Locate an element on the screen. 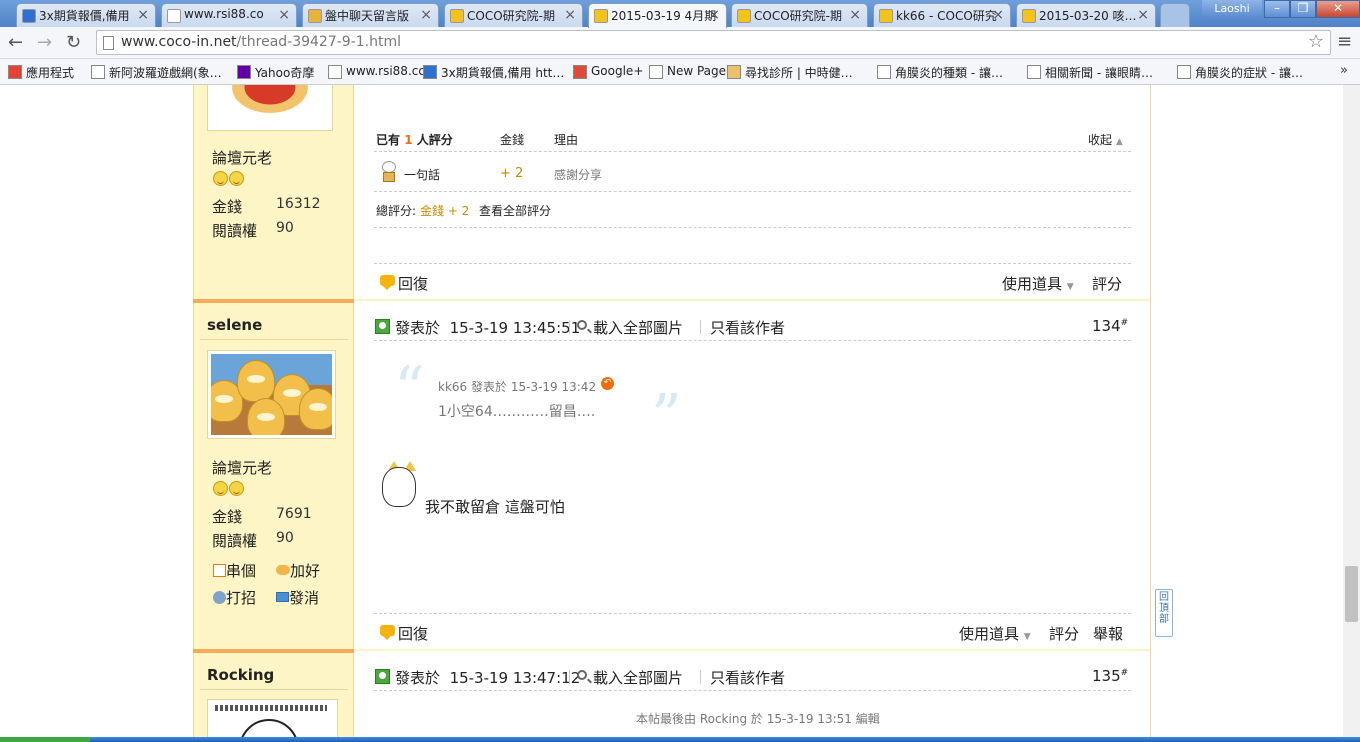 This screenshot has width=1360, height=742. browser-tab: 3x期貨報價,備用 × is located at coordinates (86, 15).